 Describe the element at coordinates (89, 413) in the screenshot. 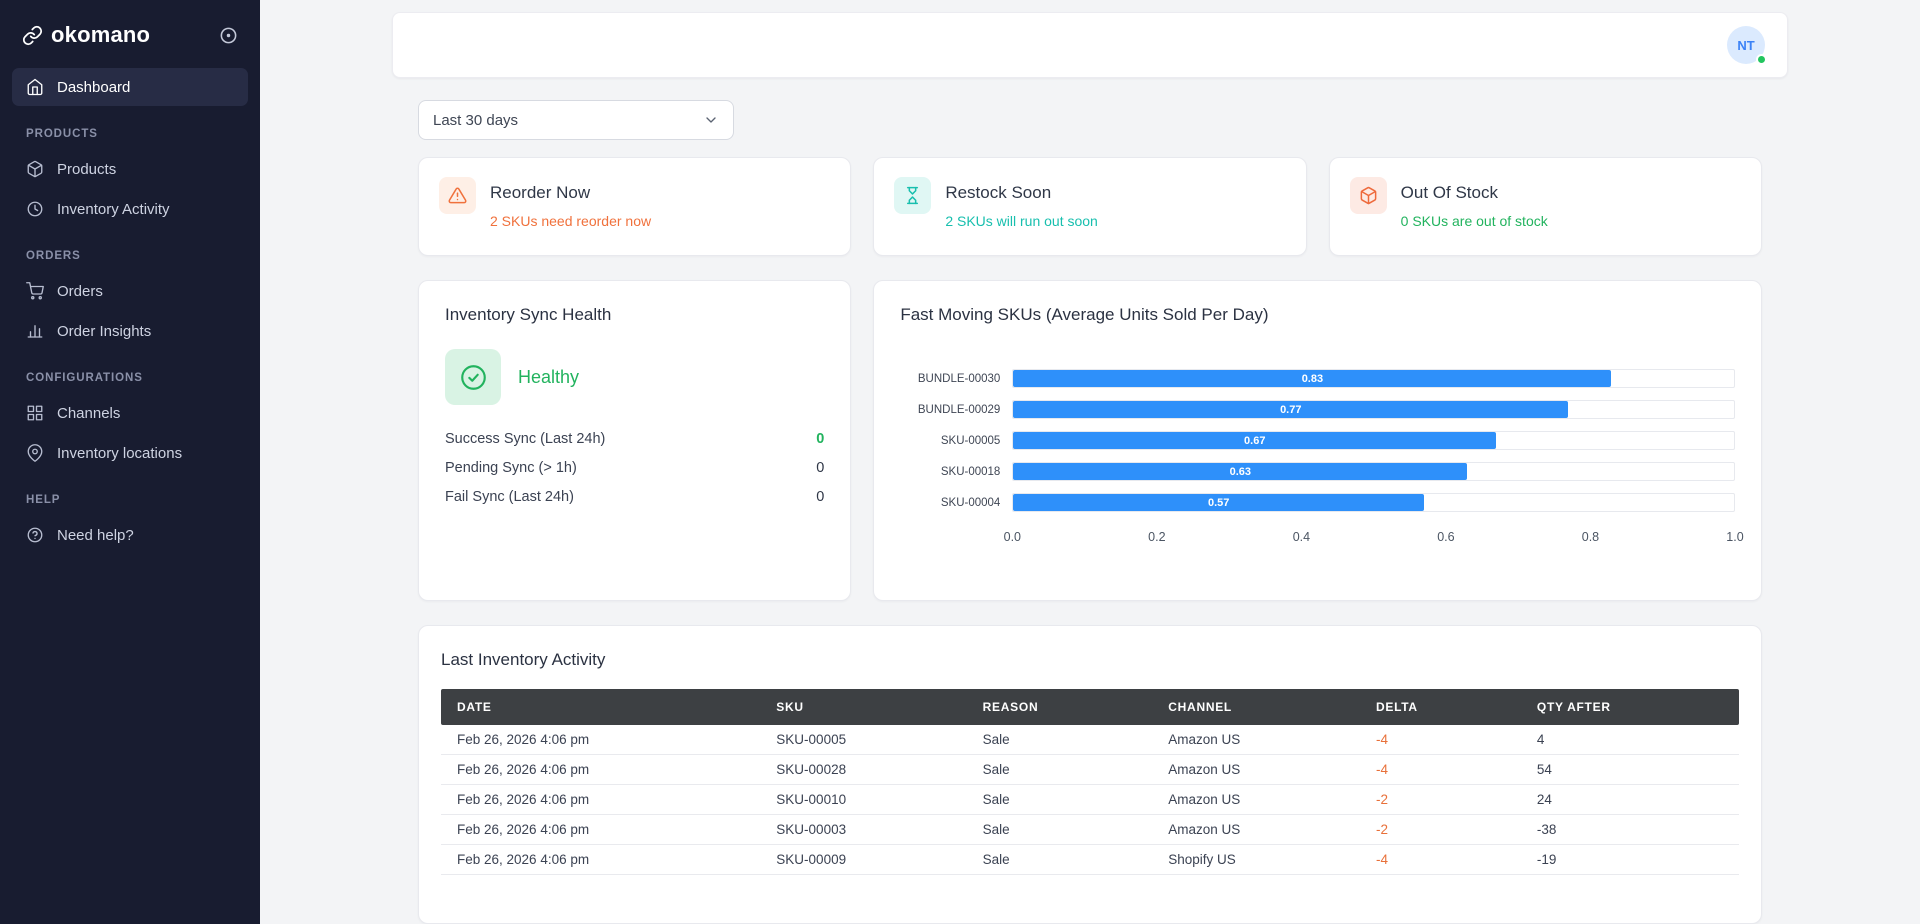

I see `sidebar-item-label: Channels` at that location.